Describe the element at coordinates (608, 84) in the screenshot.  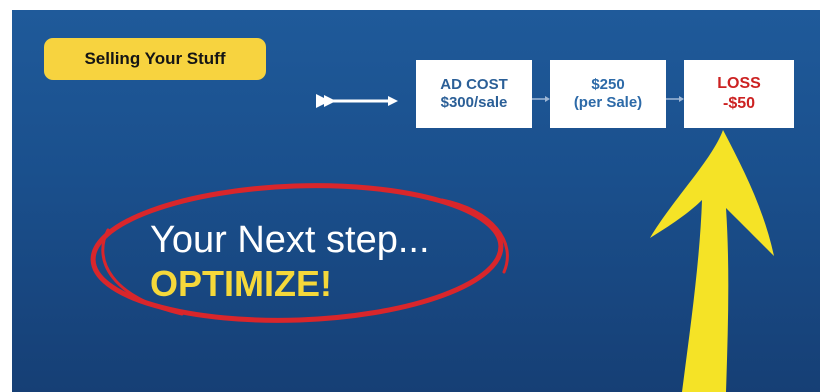
I see `flow-box-revenue-value: $250` at that location.